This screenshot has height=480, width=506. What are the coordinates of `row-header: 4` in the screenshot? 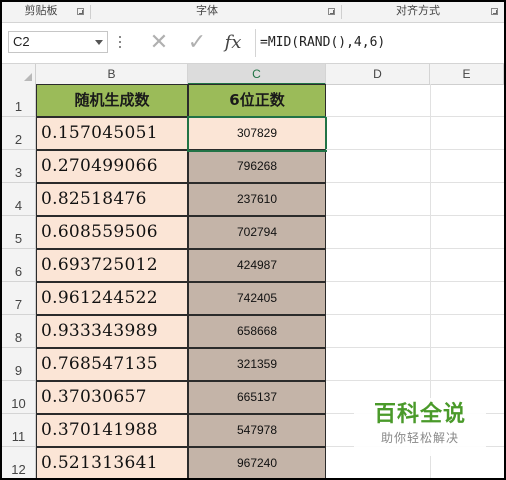 It's located at (18, 199).